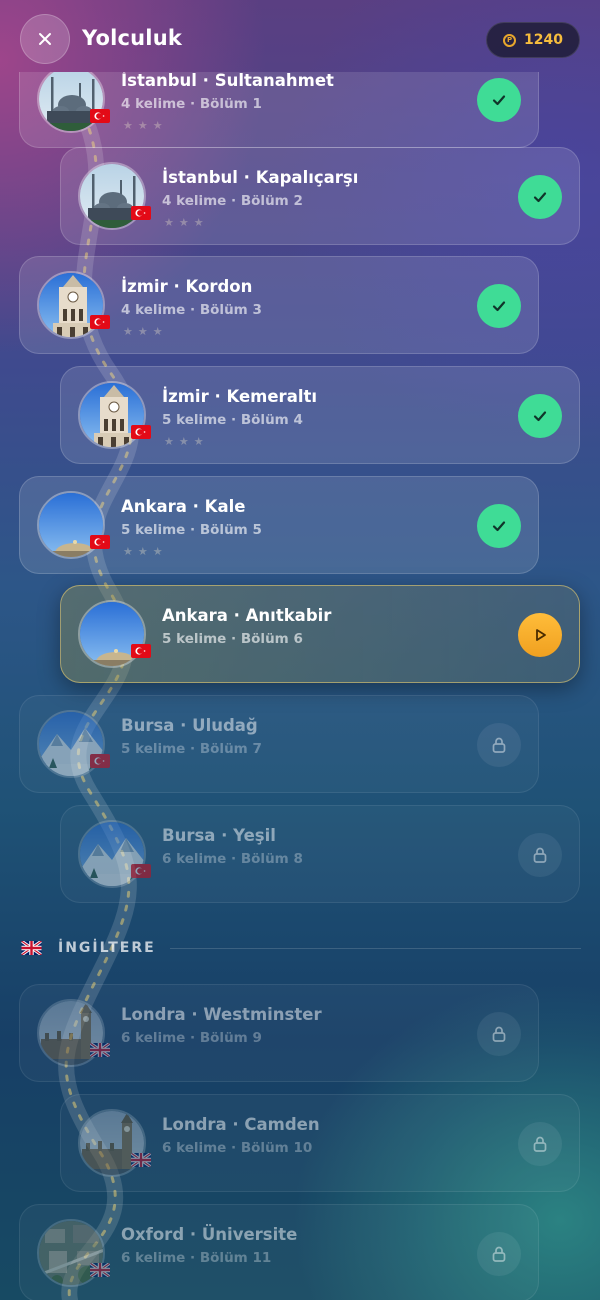 The width and height of the screenshot is (600, 1300). I want to click on level-title: İstanbul · Kapalıçarşı, so click(260, 177).